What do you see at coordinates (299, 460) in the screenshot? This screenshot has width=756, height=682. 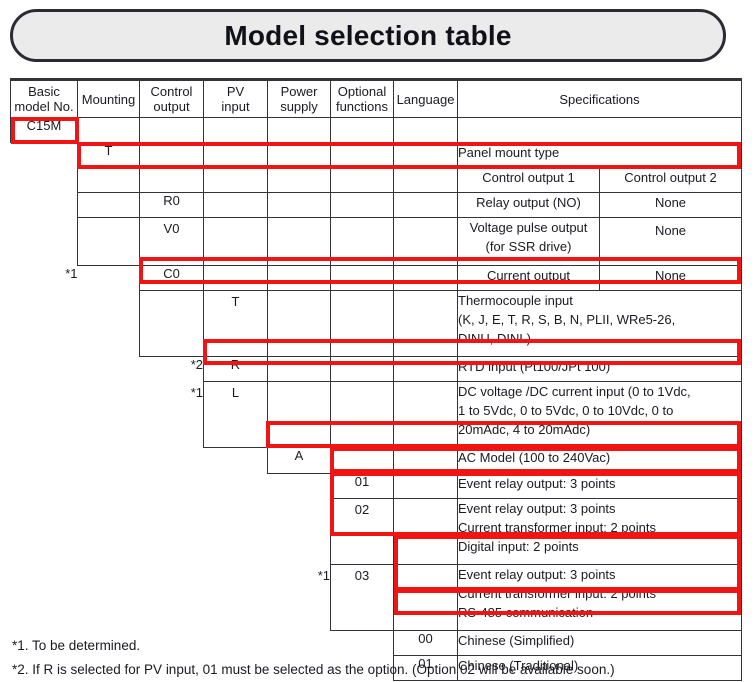 I see `cell-power-supply-code-a: A` at bounding box center [299, 460].